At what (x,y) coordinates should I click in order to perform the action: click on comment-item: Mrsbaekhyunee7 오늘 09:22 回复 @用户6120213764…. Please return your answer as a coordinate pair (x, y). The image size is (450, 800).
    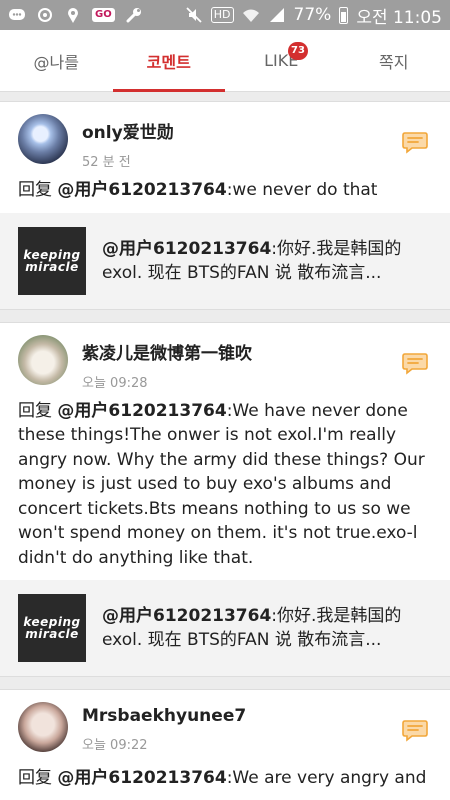
    Looking at the image, I should click on (225, 745).